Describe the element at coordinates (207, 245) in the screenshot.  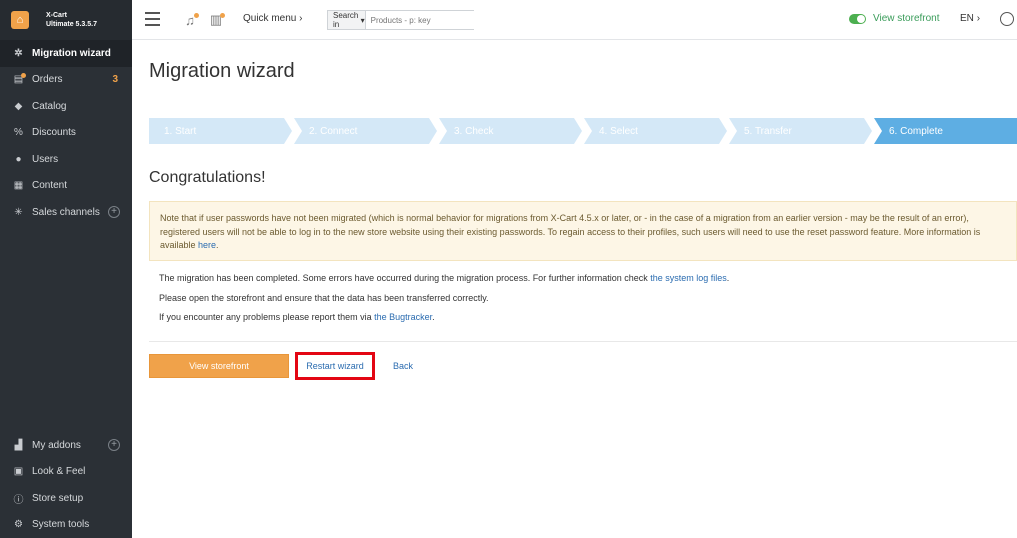
I see `more-info-link: here` at that location.